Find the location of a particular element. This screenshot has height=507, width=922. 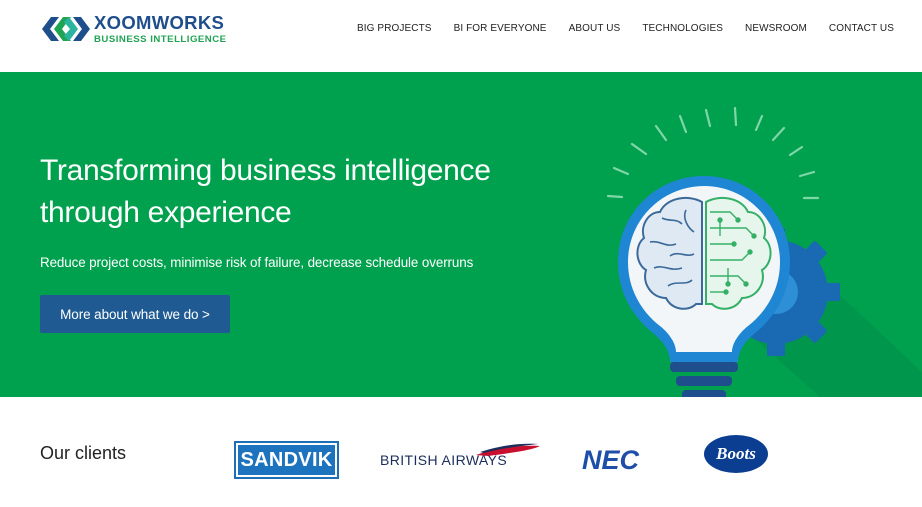

clients-label: Our clients is located at coordinates (83, 453).